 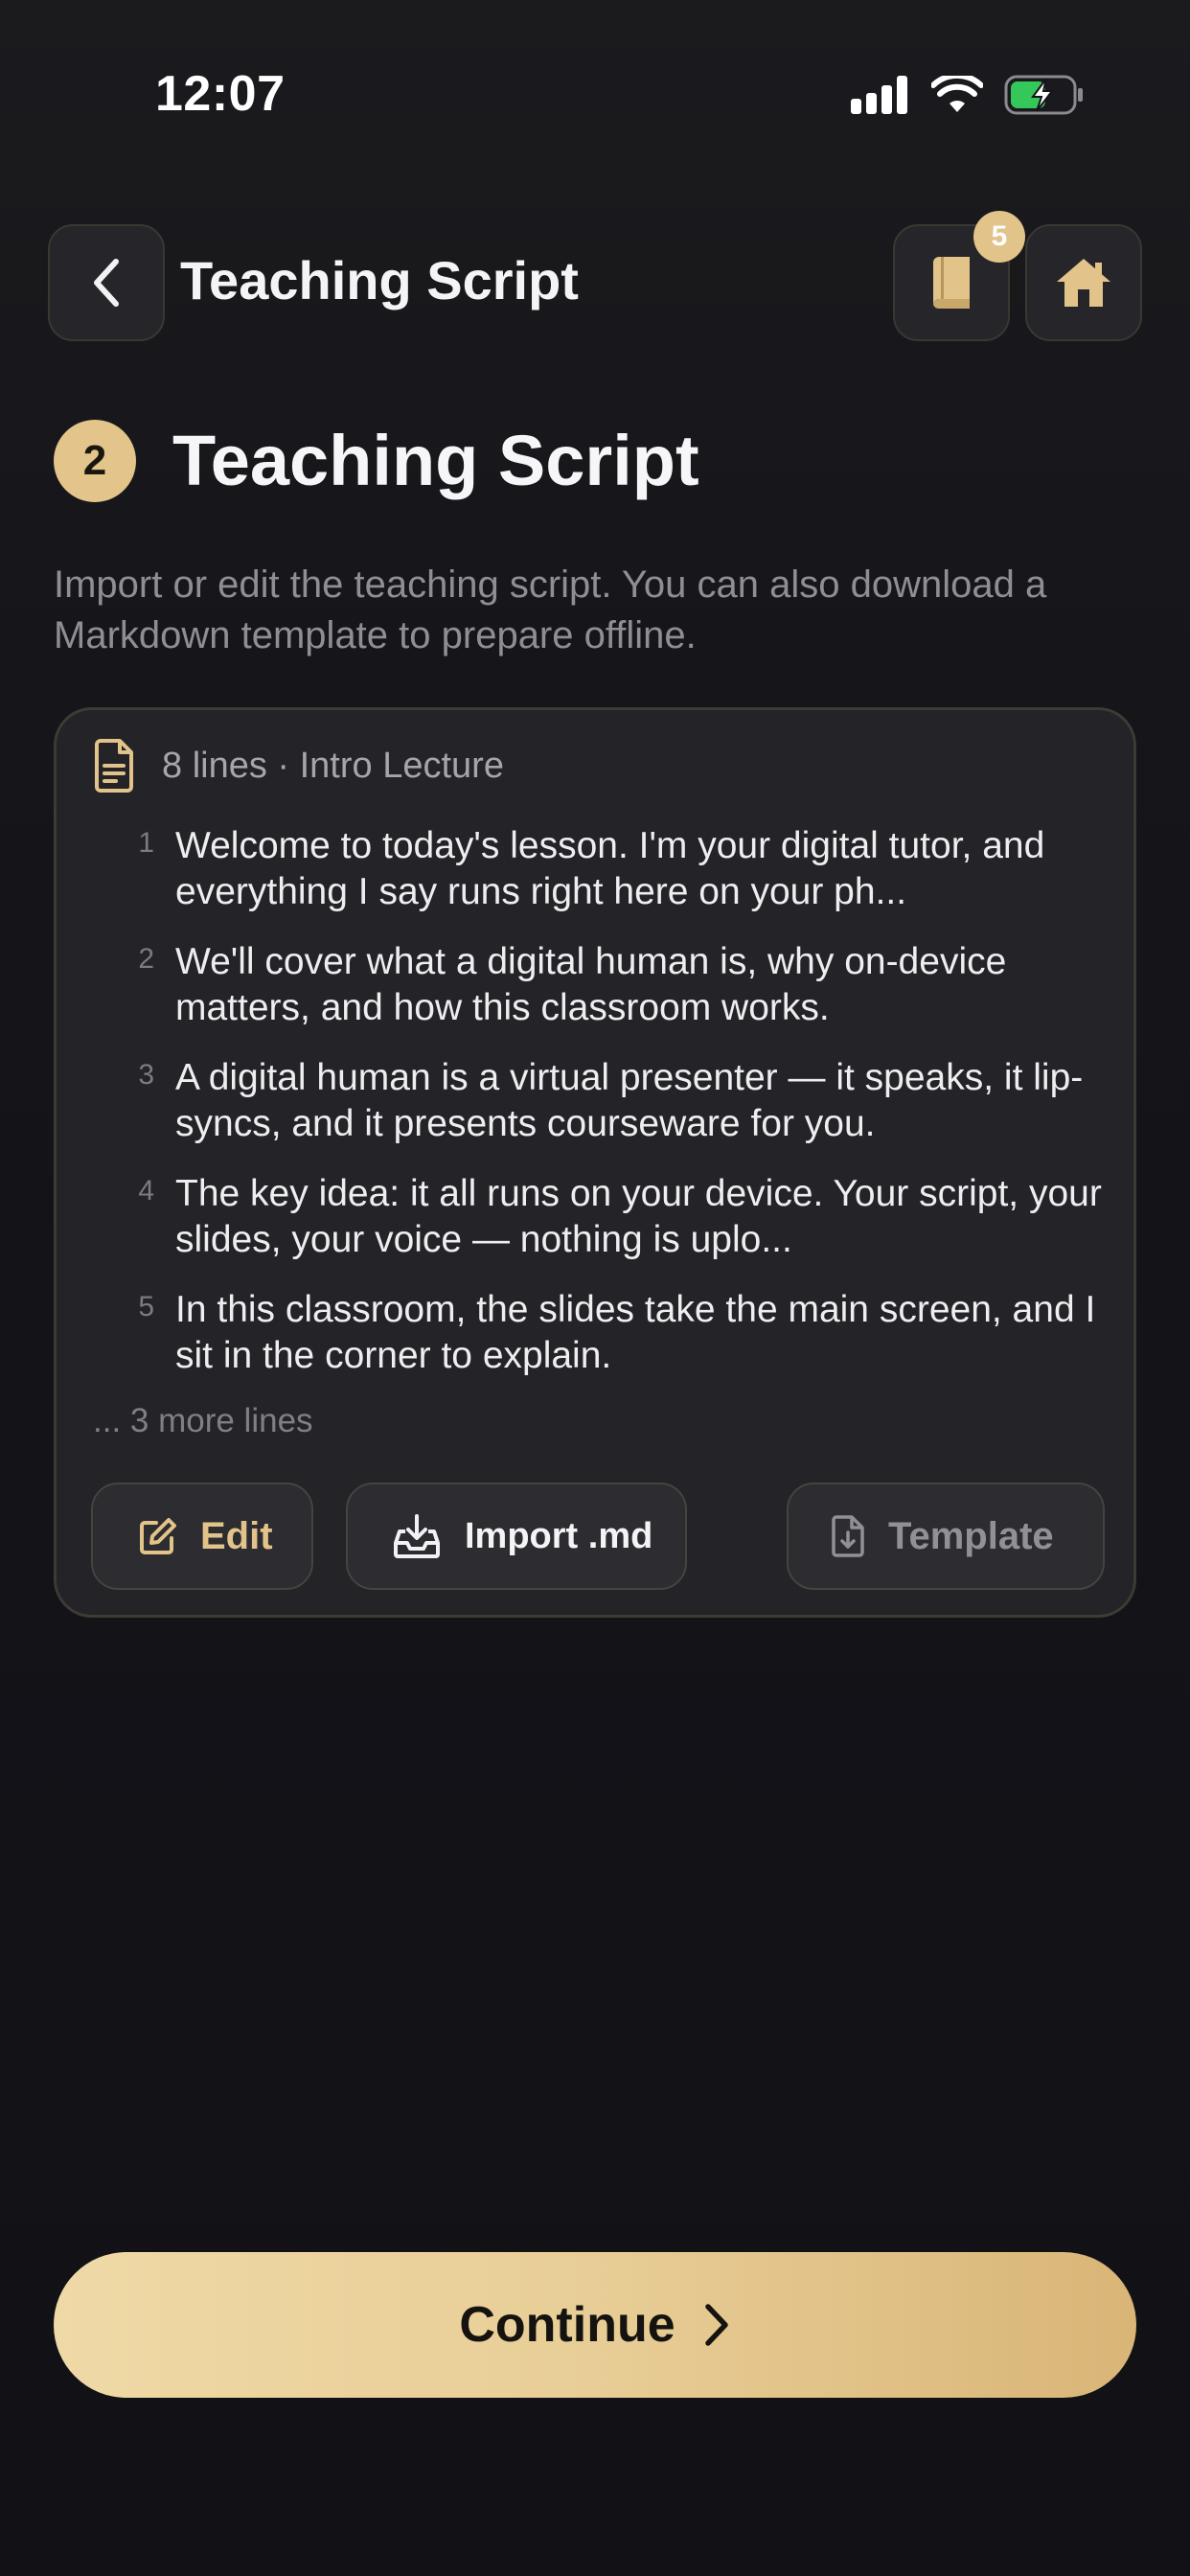 I want to click on edit-label: Edit, so click(x=237, y=1535).